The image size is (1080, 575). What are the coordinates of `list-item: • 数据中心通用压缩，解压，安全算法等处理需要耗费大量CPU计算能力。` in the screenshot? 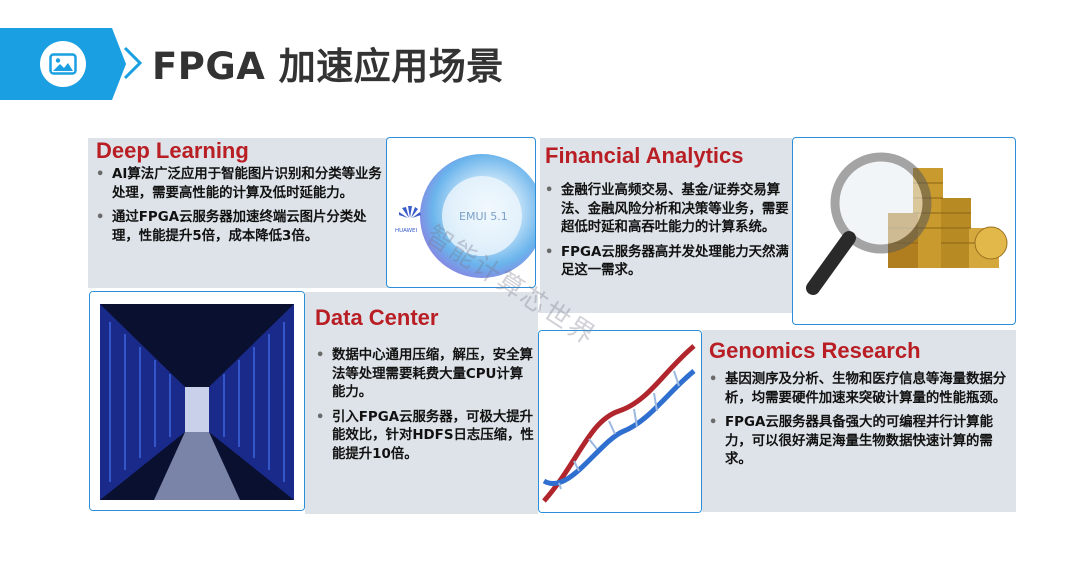 It's located at (424, 374).